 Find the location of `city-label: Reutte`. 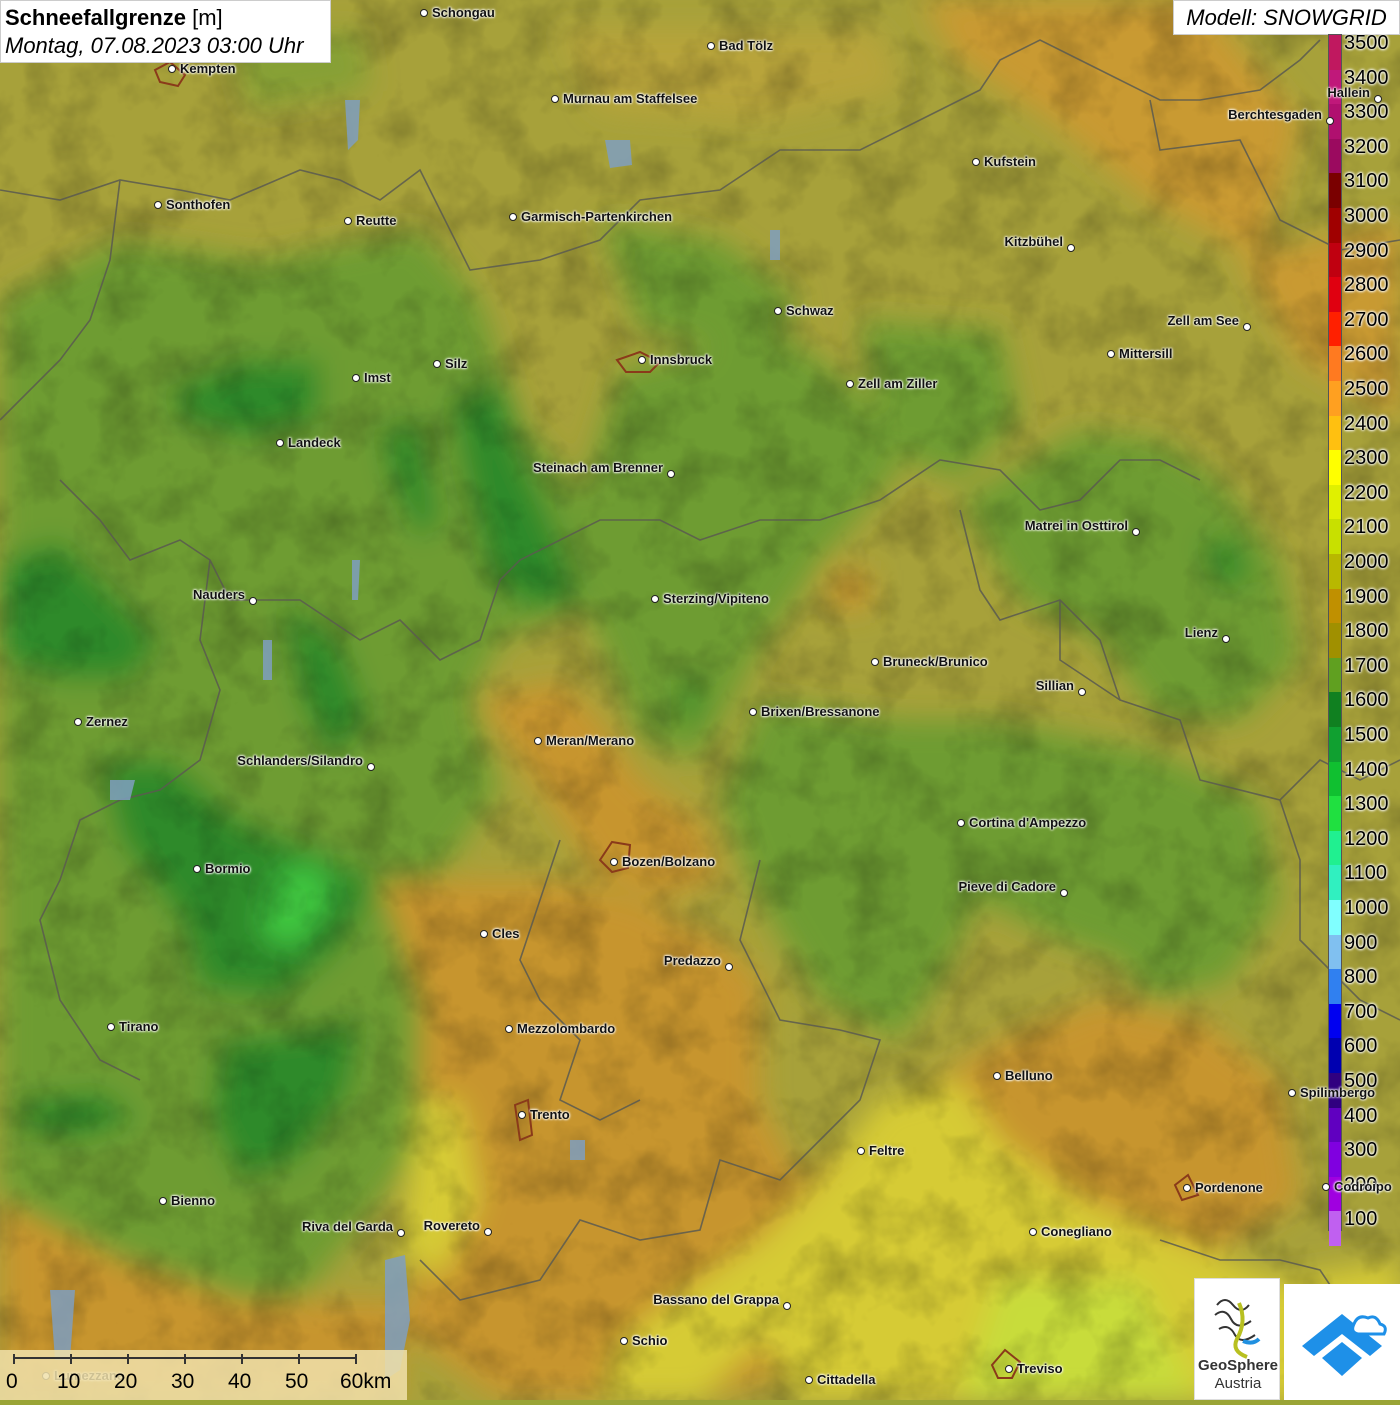

city-label: Reutte is located at coordinates (376, 220).